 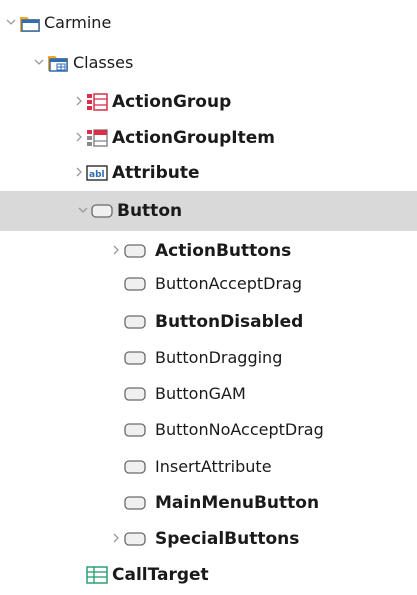 I want to click on tree-node-button-disabled: ButtonDisabled, so click(x=208, y=322).